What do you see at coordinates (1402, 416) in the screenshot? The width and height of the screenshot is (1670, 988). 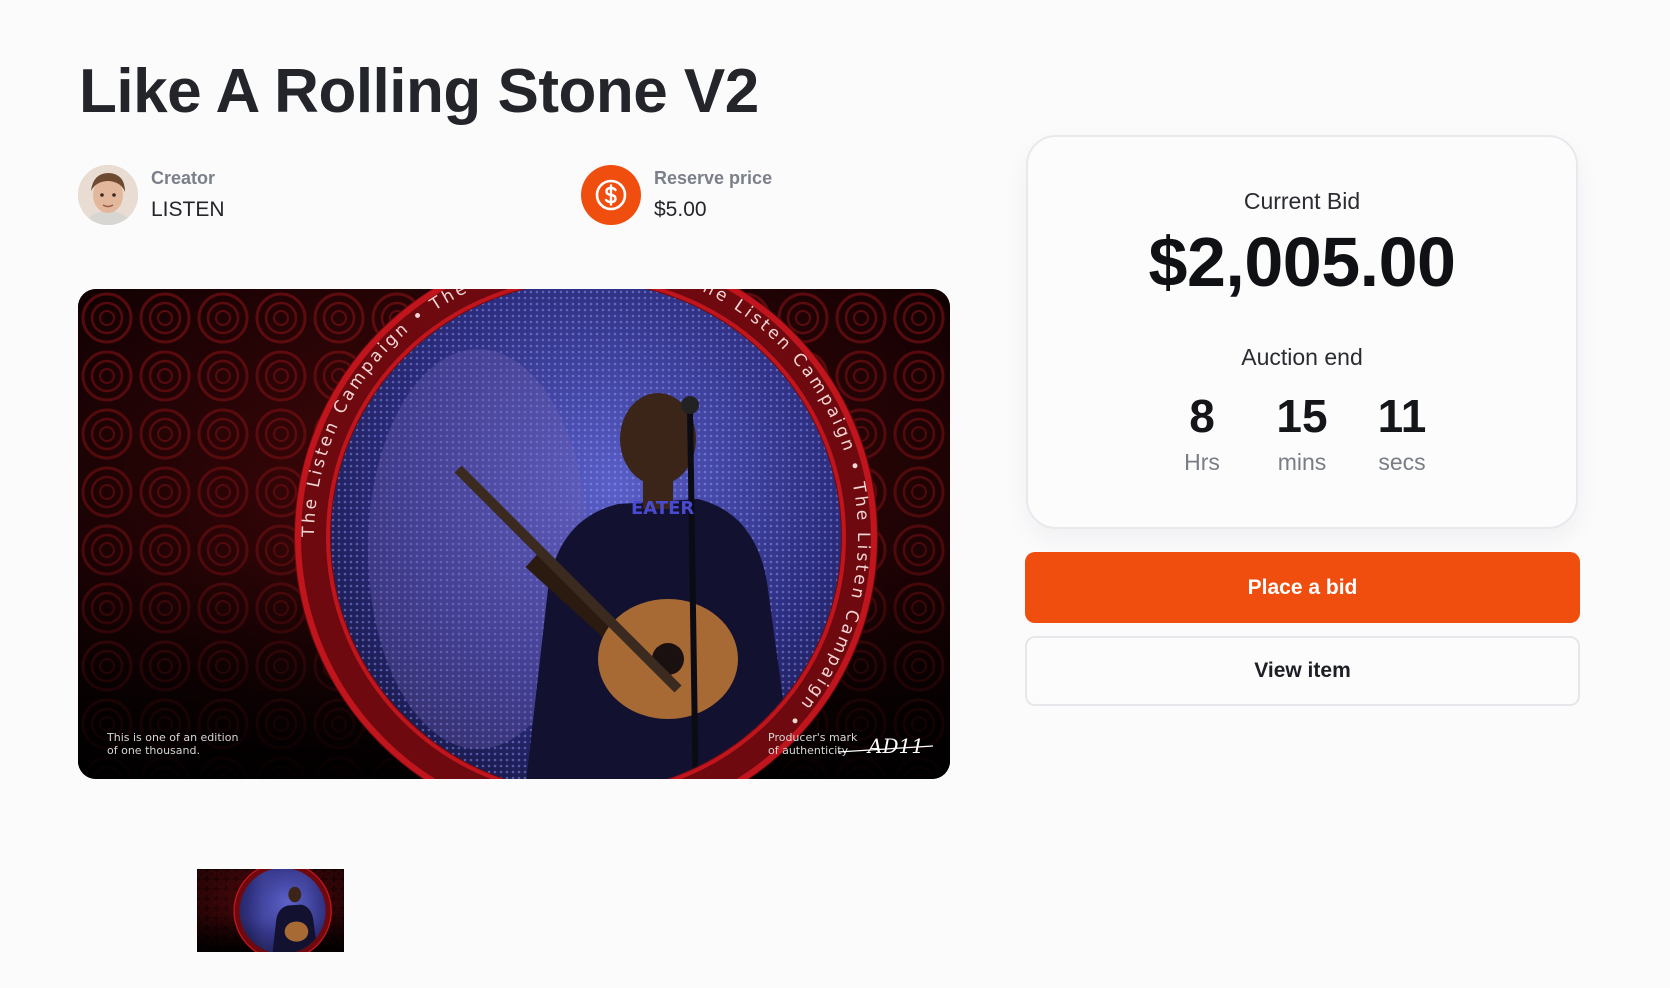 I see `countdown-seconds-value: 11` at bounding box center [1402, 416].